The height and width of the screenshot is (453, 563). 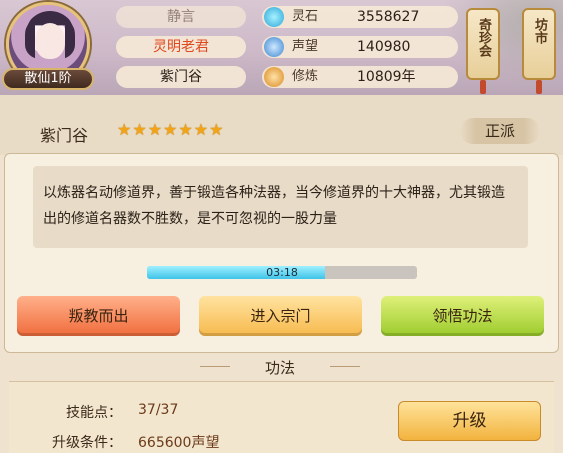 What do you see at coordinates (171, 129) in the screenshot?
I see `sect-star-rating: ★★★★★★★` at bounding box center [171, 129].